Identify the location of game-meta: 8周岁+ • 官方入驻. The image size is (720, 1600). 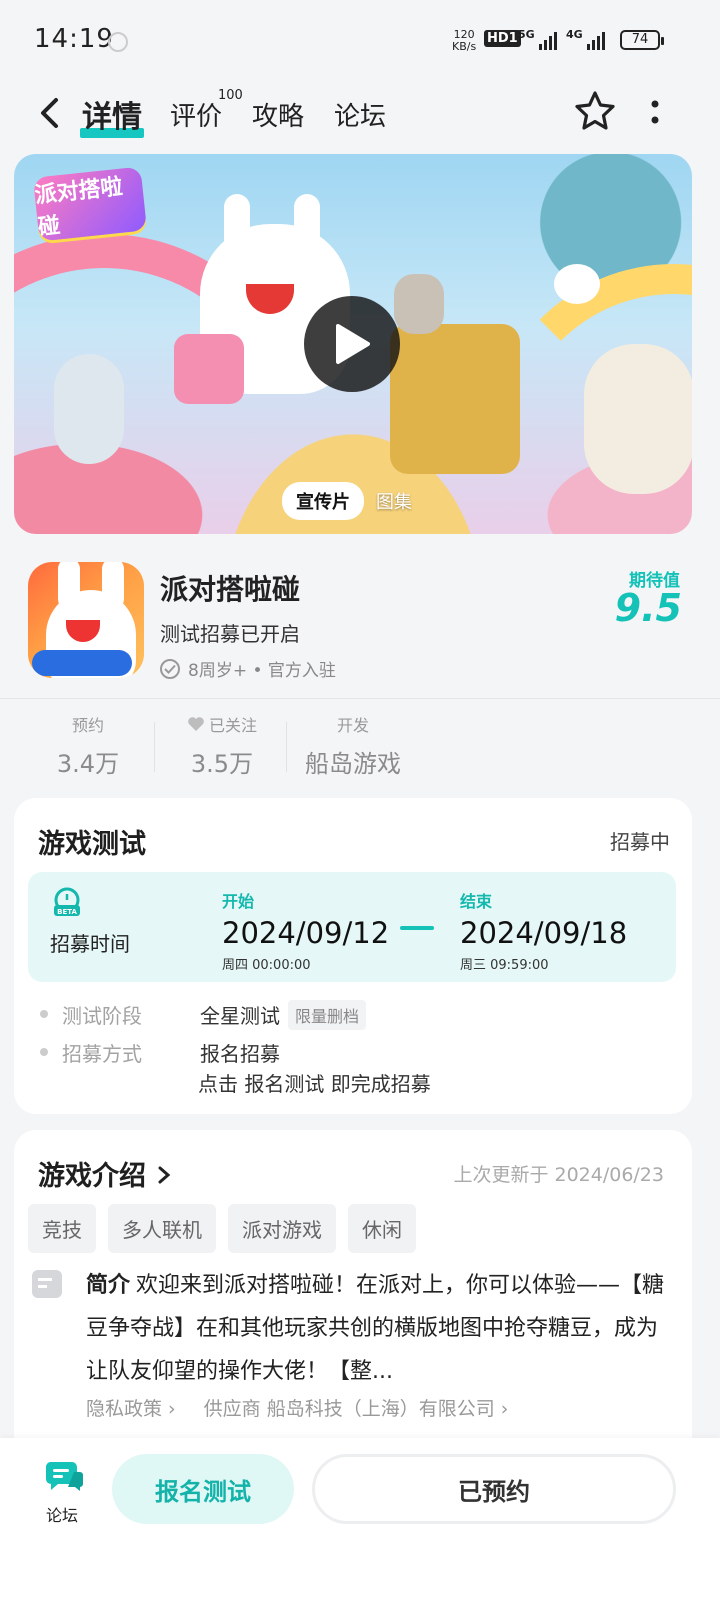
(248, 668).